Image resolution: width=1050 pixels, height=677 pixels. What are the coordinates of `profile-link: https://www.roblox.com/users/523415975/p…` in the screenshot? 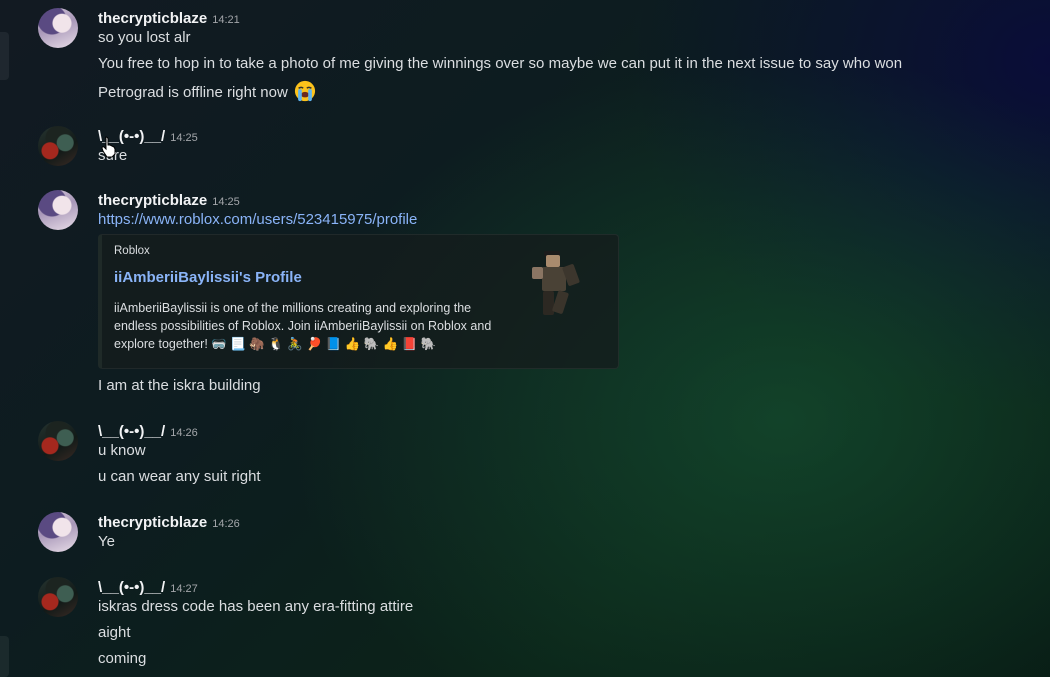 It's located at (257, 220).